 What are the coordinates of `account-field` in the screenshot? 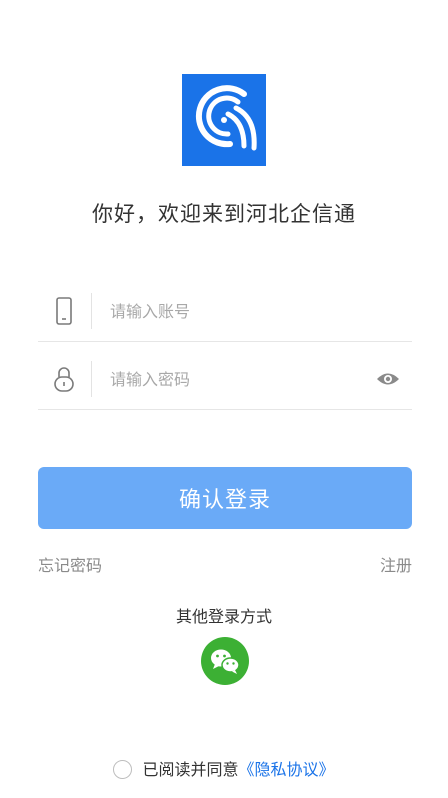 It's located at (225, 311).